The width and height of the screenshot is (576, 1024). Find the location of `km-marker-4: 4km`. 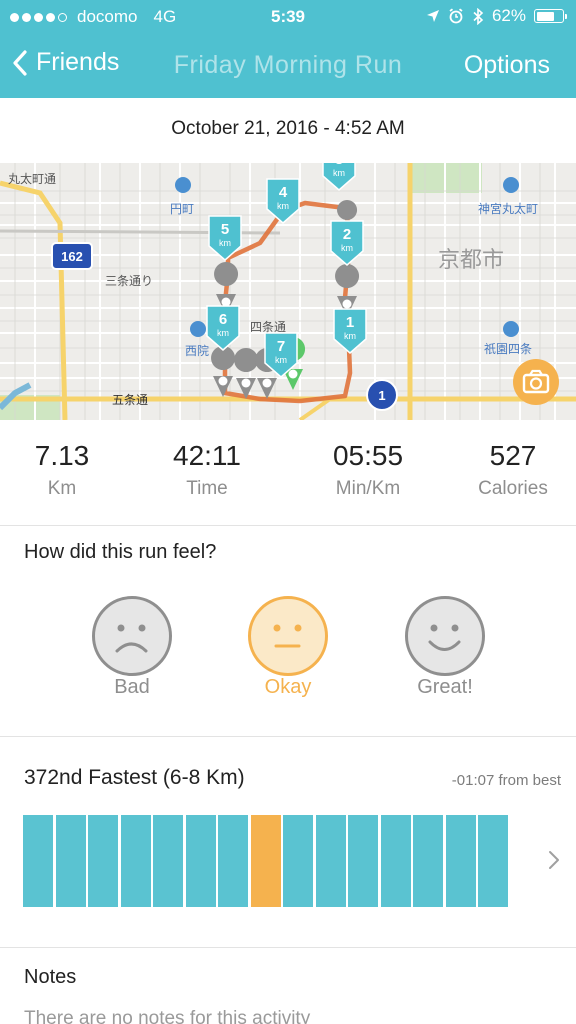

km-marker-4: 4km is located at coordinates (283, 201).